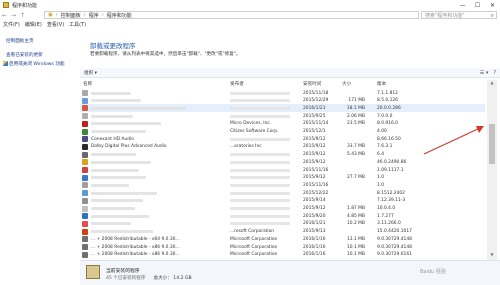  I want to click on address-bar-row: ← → ↑ ▣ › 控制面板 › 程序 › 程序和功能 搜索"程序和功能" ⌕, so click(250, 15).